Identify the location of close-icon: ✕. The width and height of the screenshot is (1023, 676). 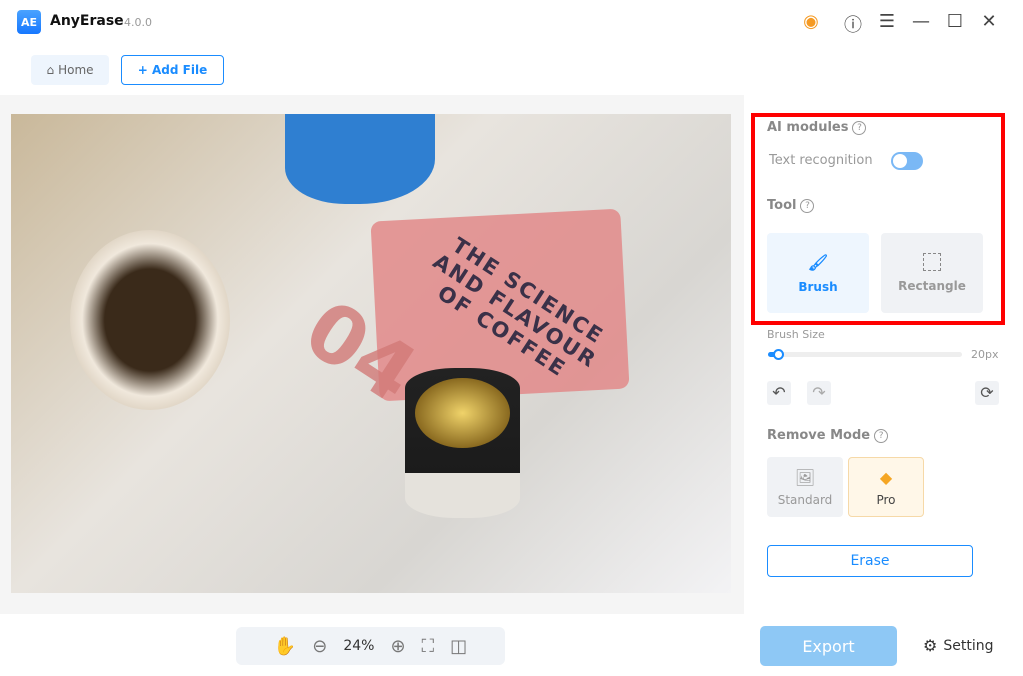
(989, 21).